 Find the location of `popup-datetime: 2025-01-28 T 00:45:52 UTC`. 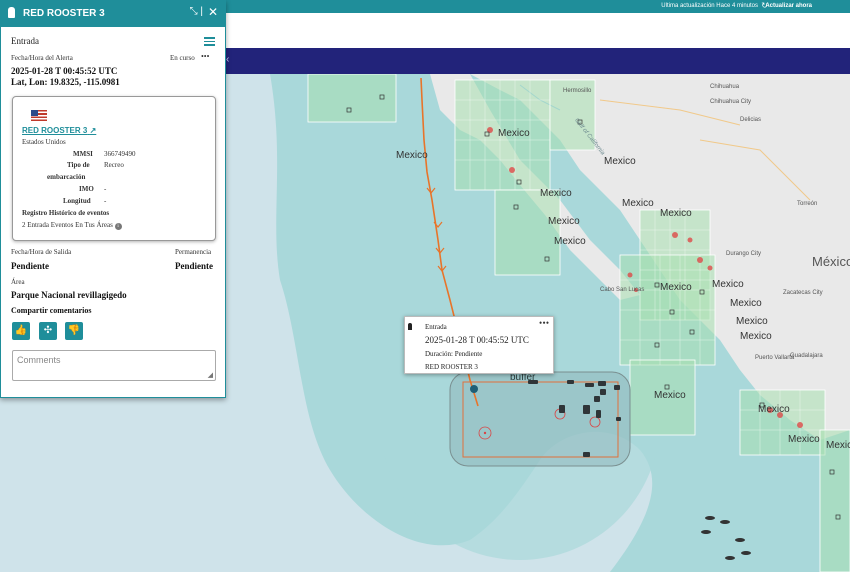

popup-datetime: 2025-01-28 T 00:45:52 UTC is located at coordinates (477, 340).